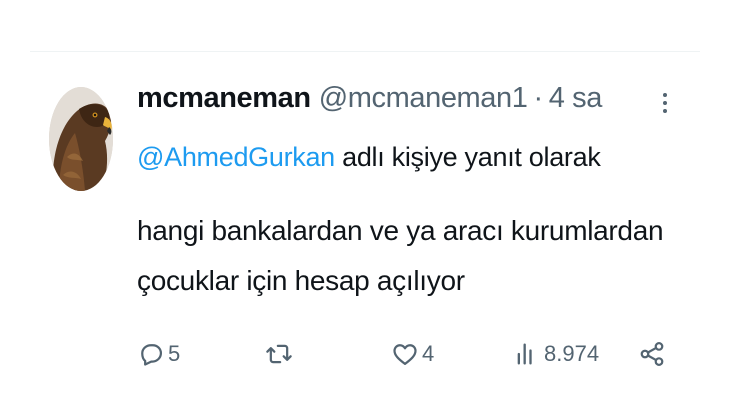 The width and height of the screenshot is (730, 420). I want to click on reply-count: 5, so click(174, 353).